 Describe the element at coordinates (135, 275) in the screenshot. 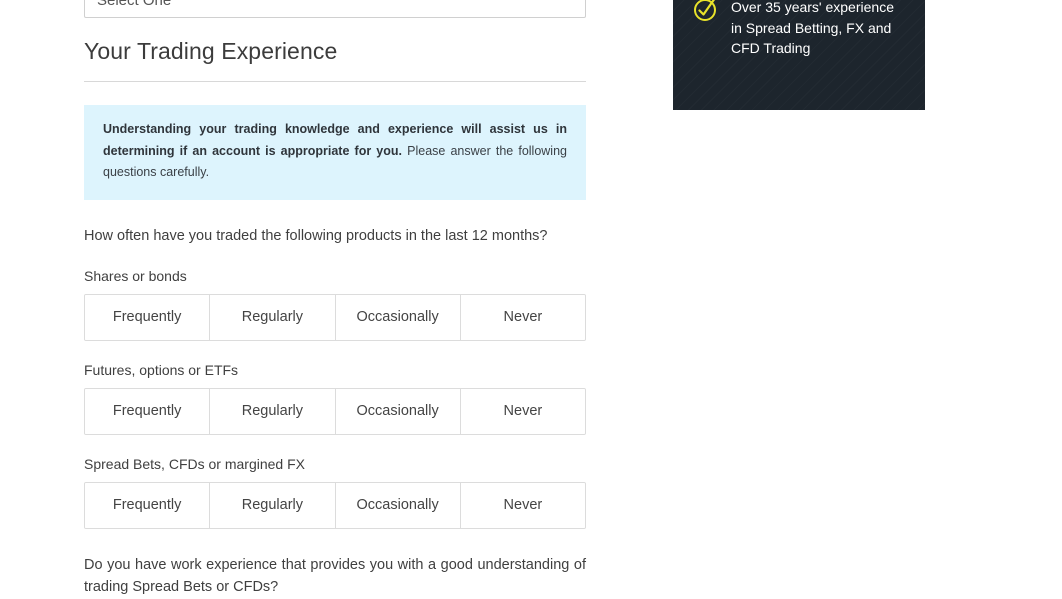

I see `product-label-shares-or-bonds: Shares or bonds` at that location.